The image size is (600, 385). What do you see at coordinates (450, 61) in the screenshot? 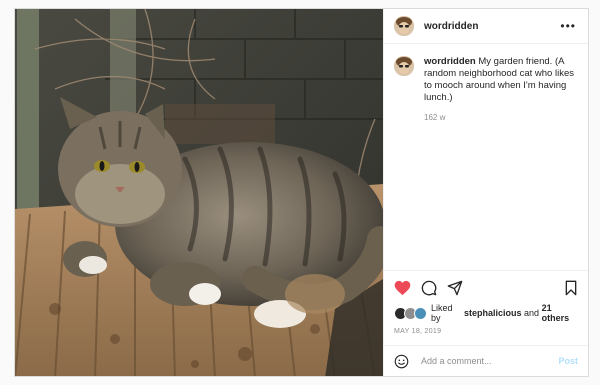
I see `caption-username: wordridden` at bounding box center [450, 61].